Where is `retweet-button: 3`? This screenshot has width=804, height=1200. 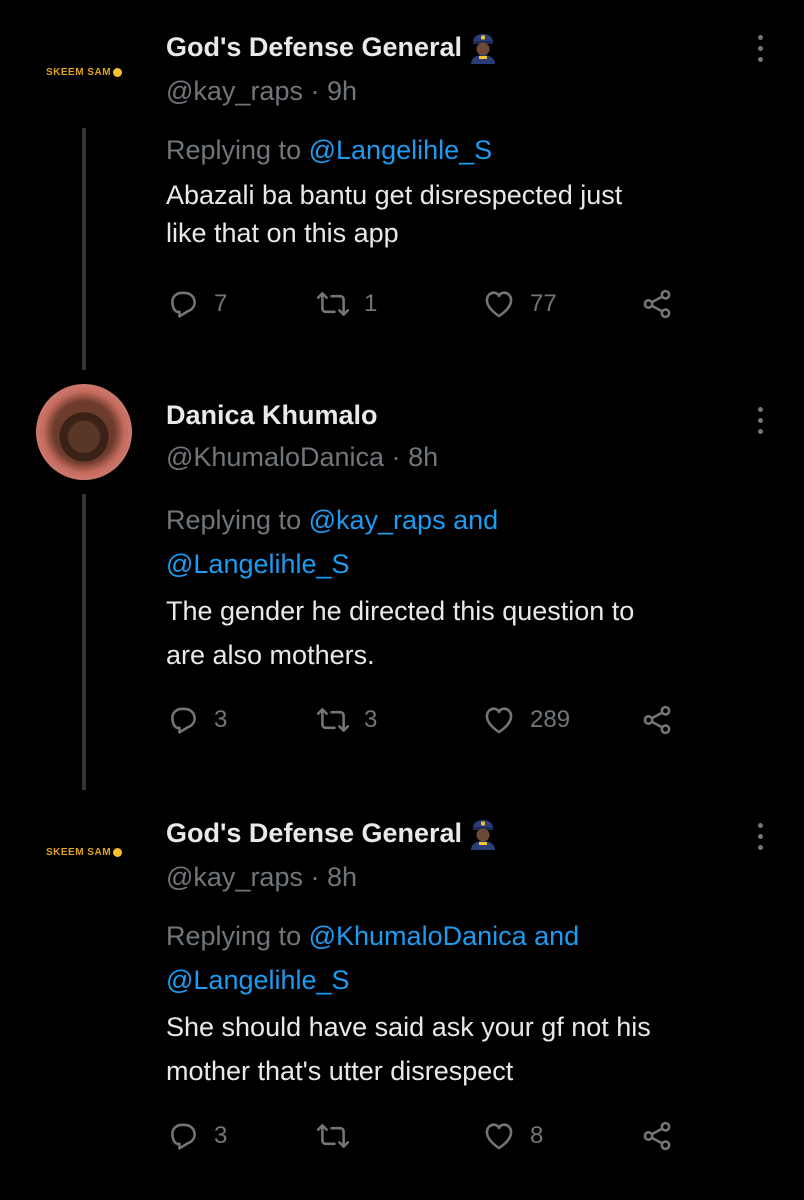 retweet-button: 3 is located at coordinates (346, 720).